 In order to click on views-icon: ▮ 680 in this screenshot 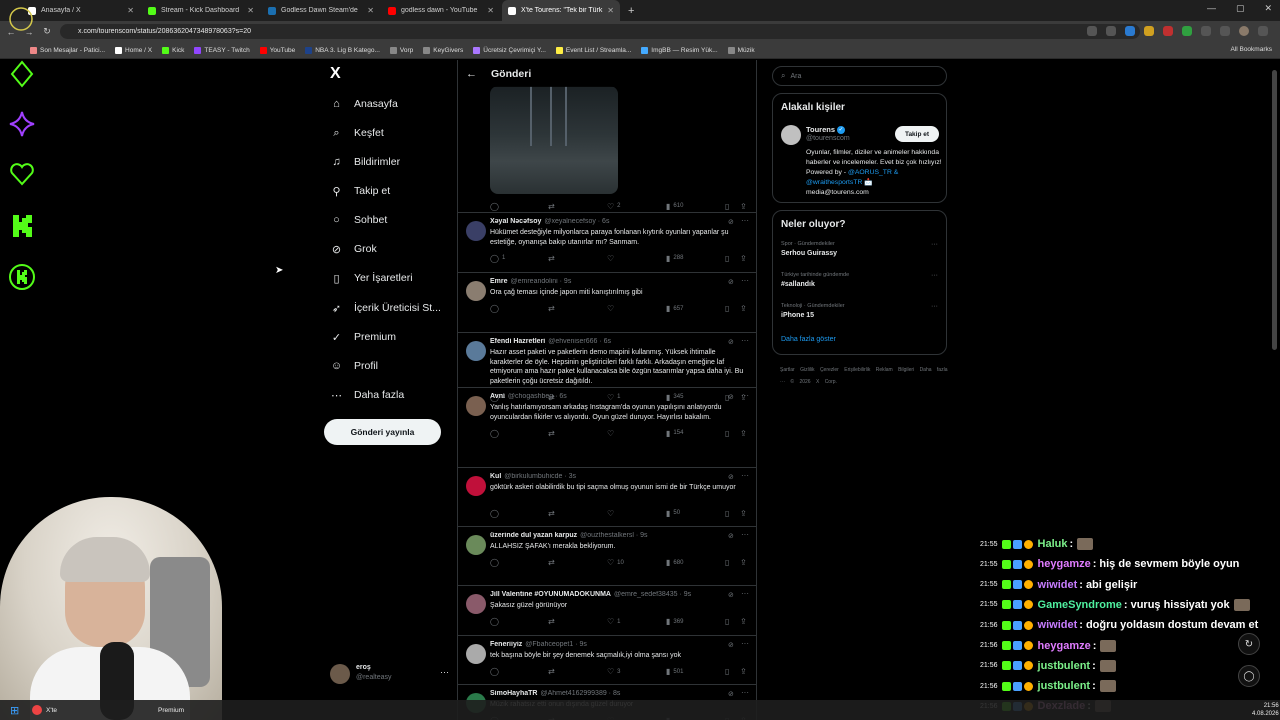, I will do `click(674, 562)`.